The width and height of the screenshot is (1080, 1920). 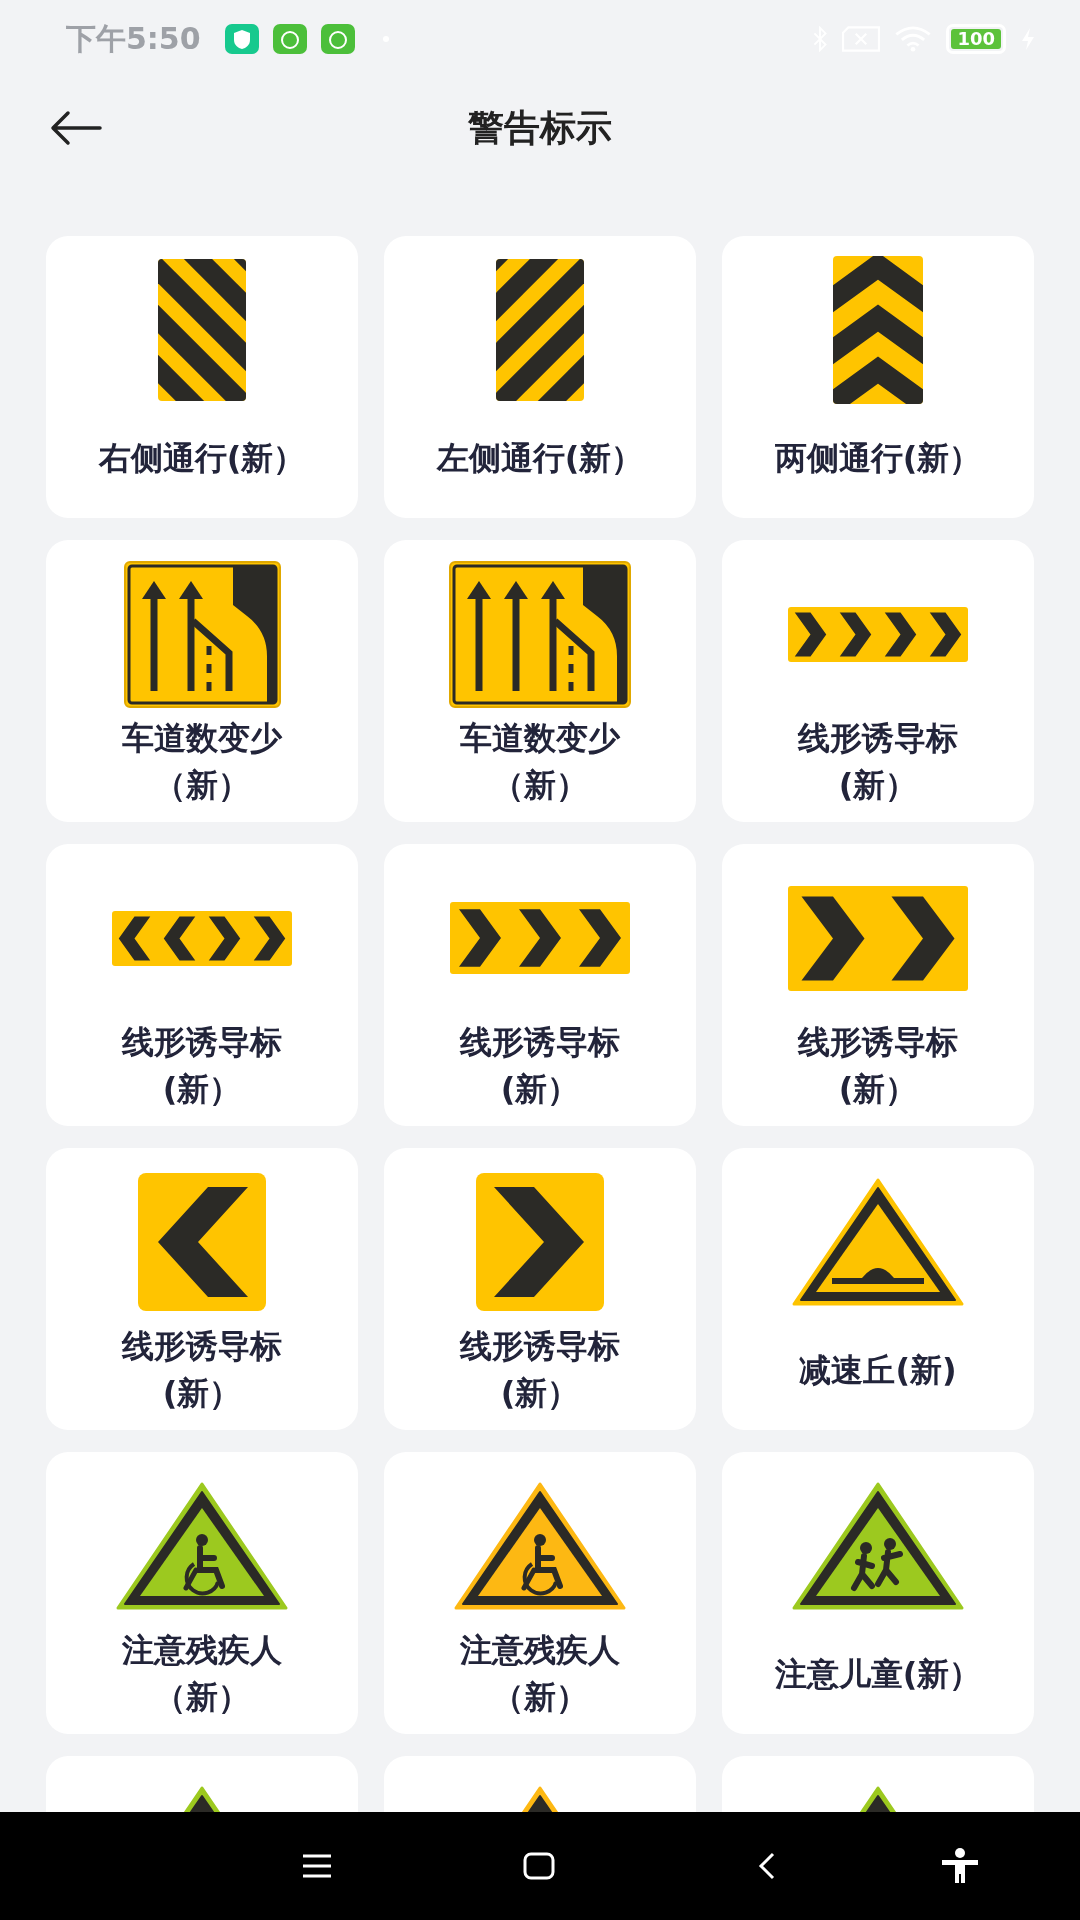 I want to click on sign-name: 减速丘(新), so click(x=878, y=1370).